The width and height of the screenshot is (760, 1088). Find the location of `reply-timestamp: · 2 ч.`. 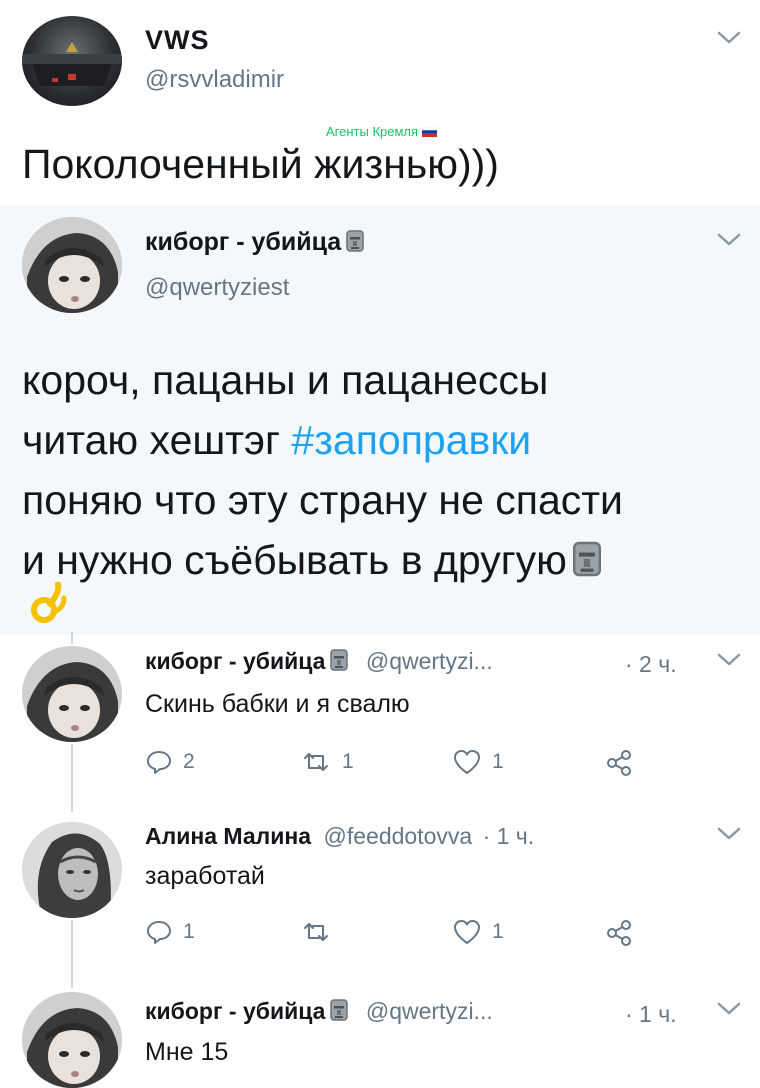

reply-timestamp: · 2 ч. is located at coordinates (651, 664).